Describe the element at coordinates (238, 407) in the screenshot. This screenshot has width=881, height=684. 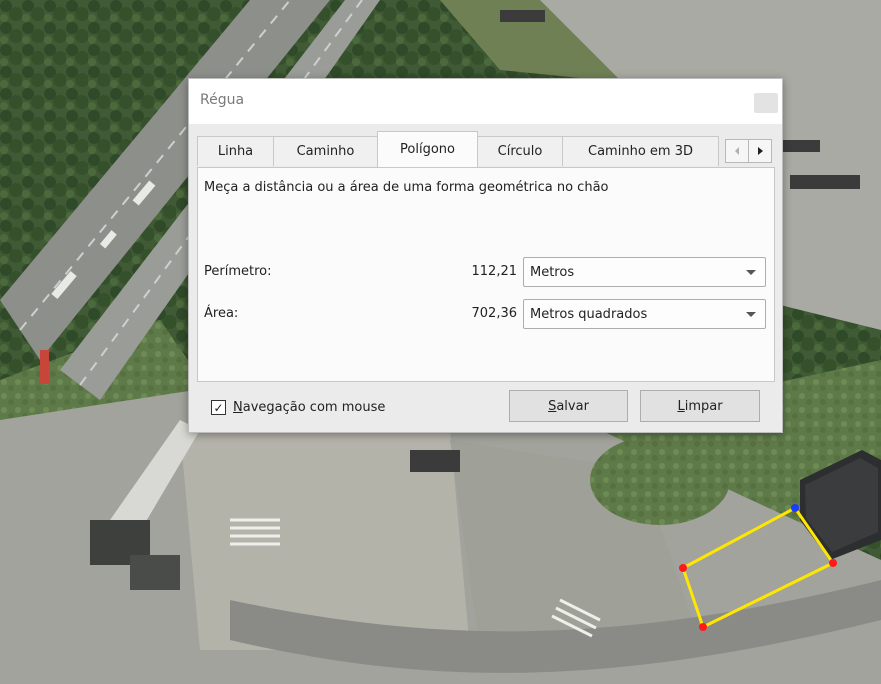
I see `mnemonic-letter: N` at that location.